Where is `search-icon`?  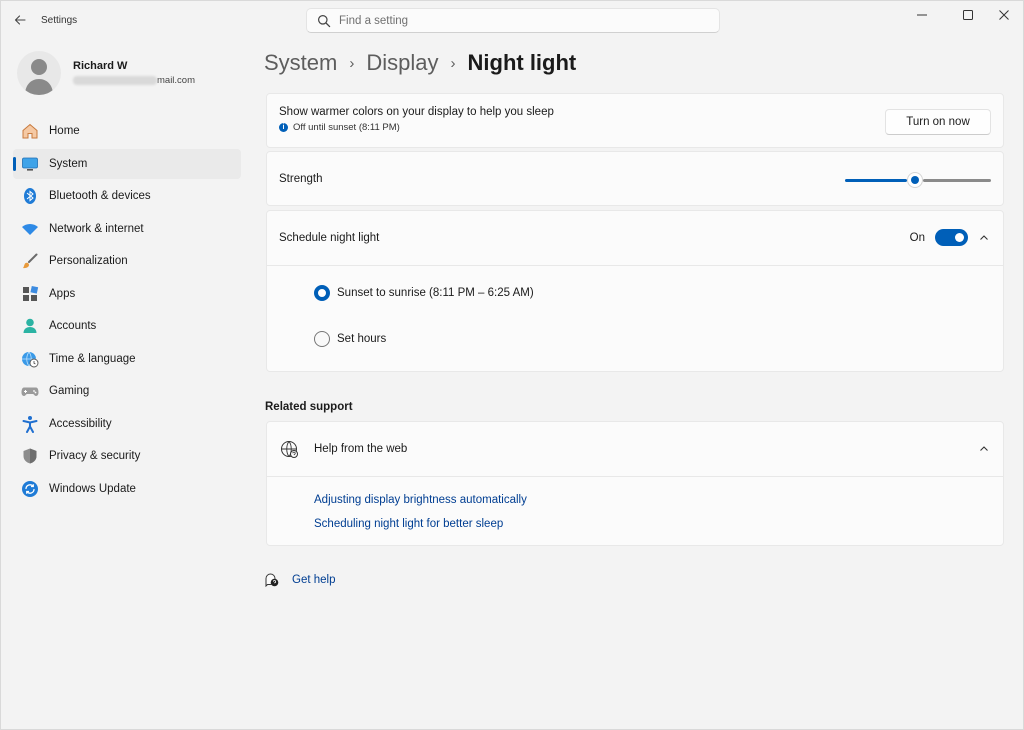 search-icon is located at coordinates (324, 20).